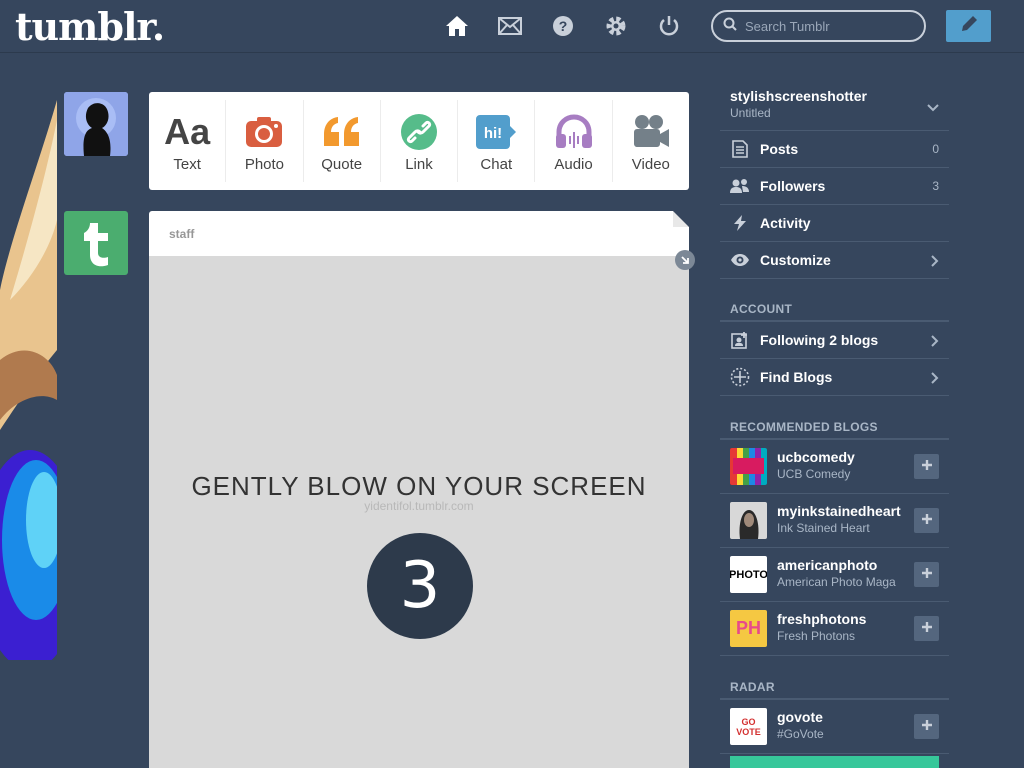  Describe the element at coordinates (496, 164) in the screenshot. I see `post-type-label: Chat` at that location.